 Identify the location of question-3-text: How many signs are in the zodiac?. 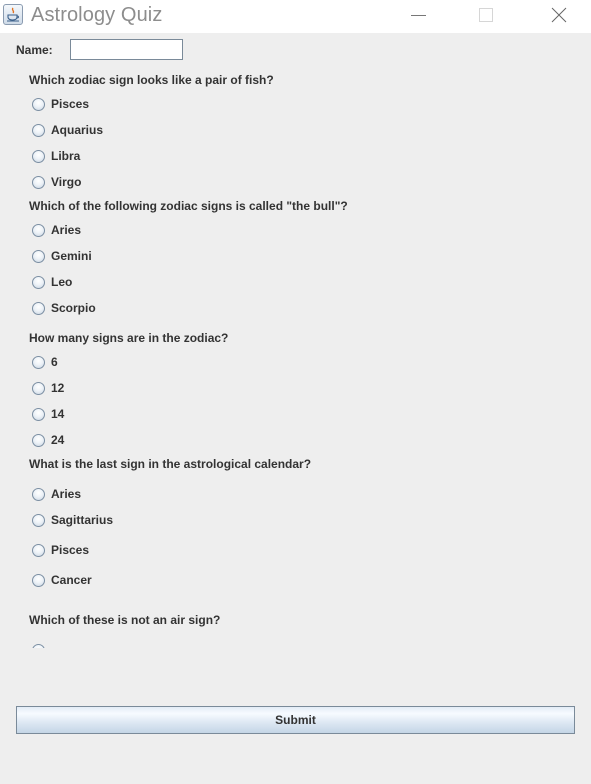
(129, 338).